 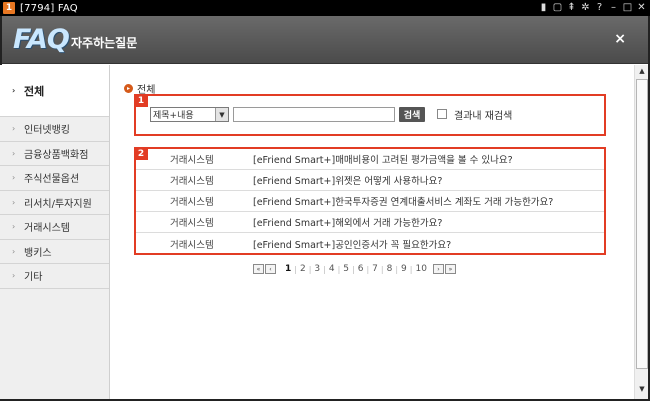 I want to click on settings-icon: ✲, so click(x=585, y=8).